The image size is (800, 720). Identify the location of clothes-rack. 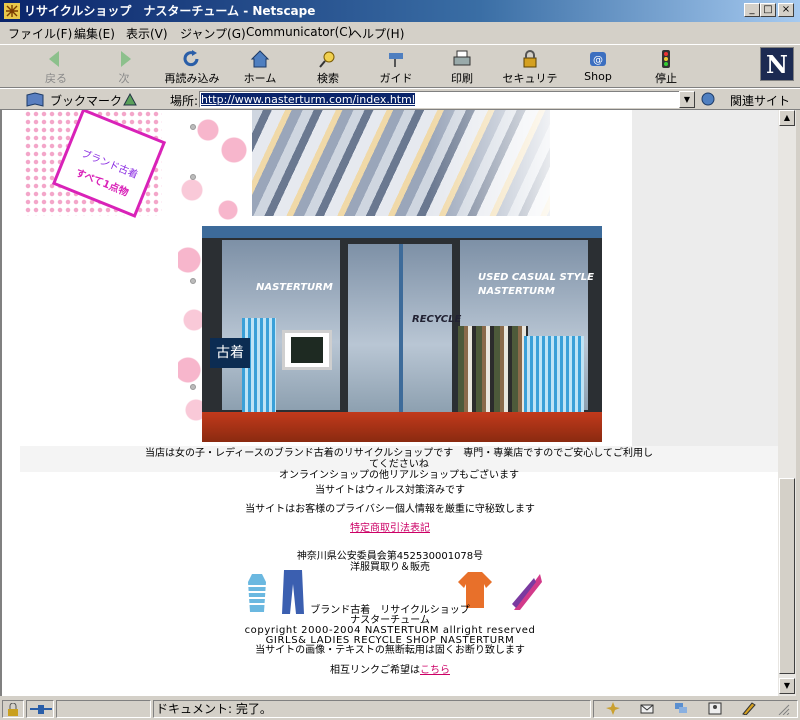
(493, 369).